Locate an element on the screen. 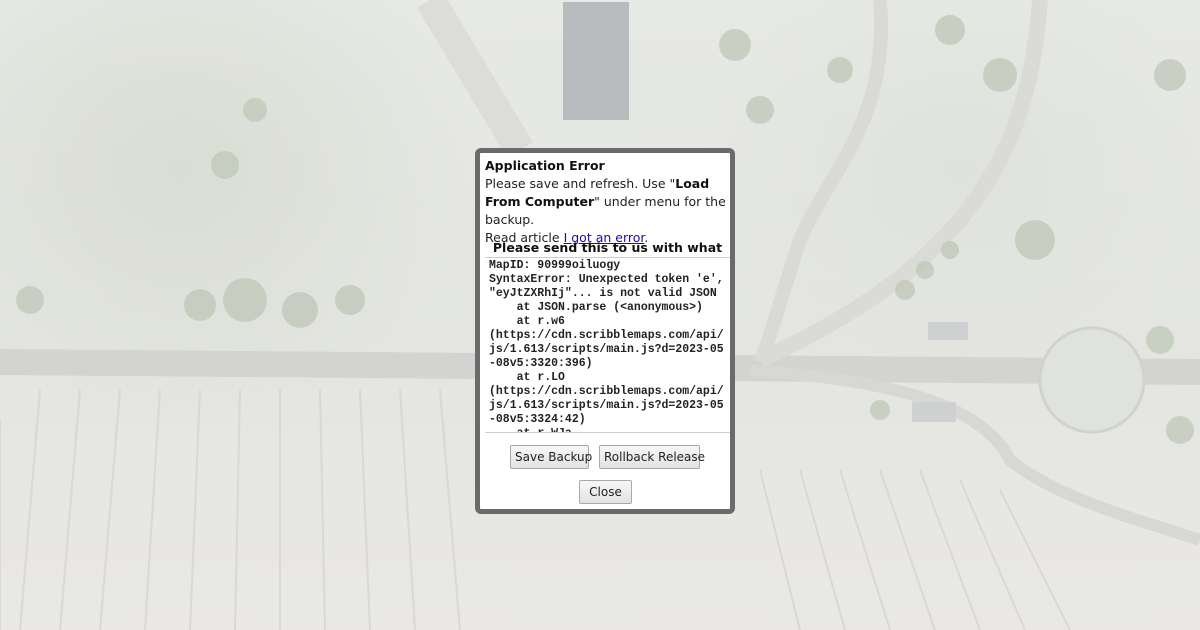  instructions-text: Please save and refresh. Use " is located at coordinates (580, 183).